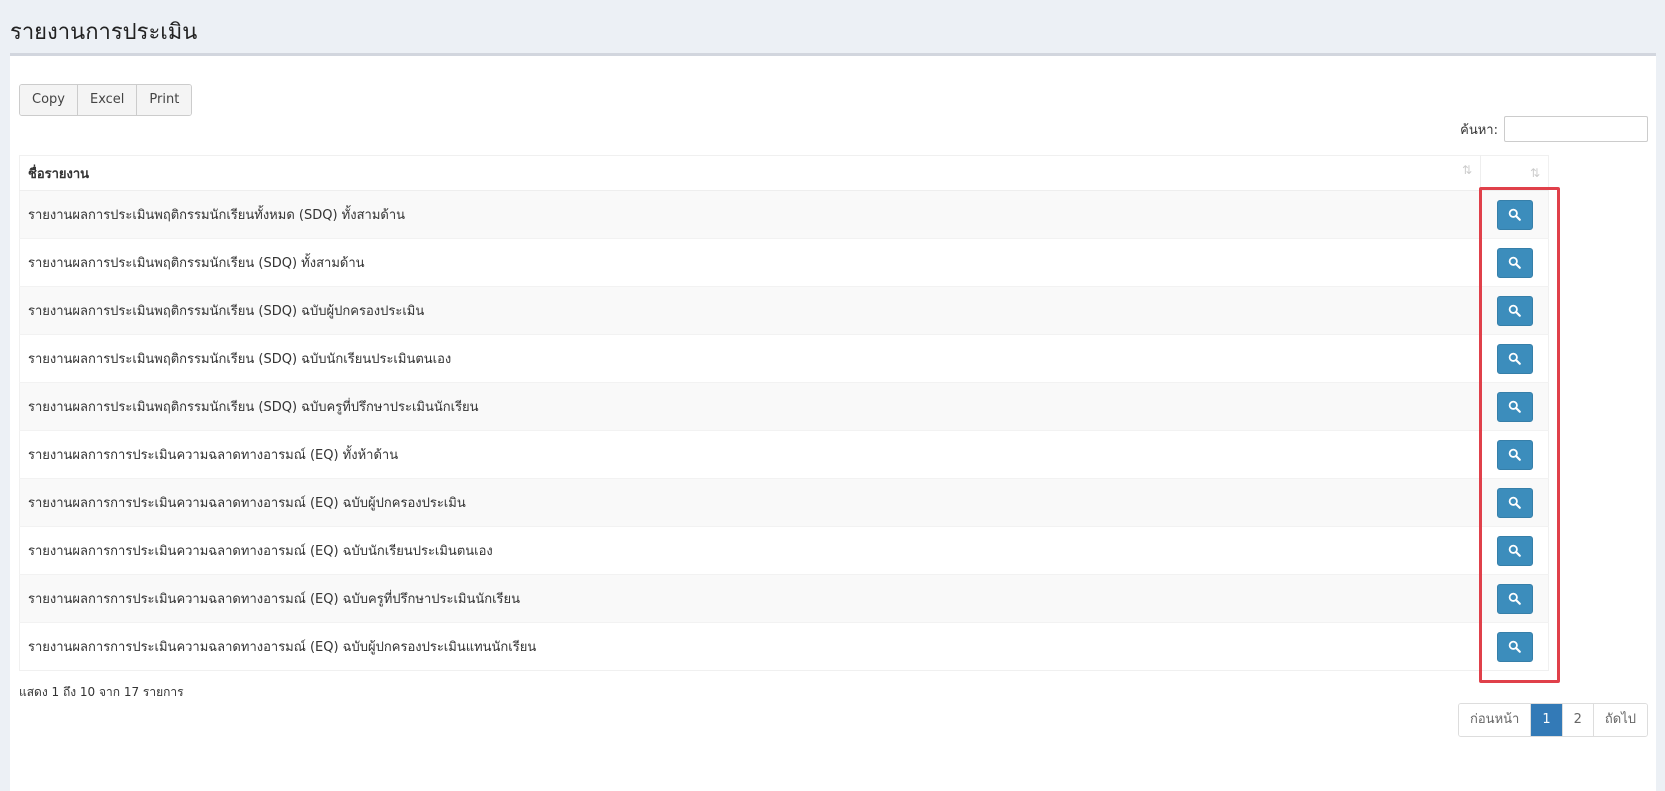 The width and height of the screenshot is (1665, 791). I want to click on search-input, so click(1576, 129).